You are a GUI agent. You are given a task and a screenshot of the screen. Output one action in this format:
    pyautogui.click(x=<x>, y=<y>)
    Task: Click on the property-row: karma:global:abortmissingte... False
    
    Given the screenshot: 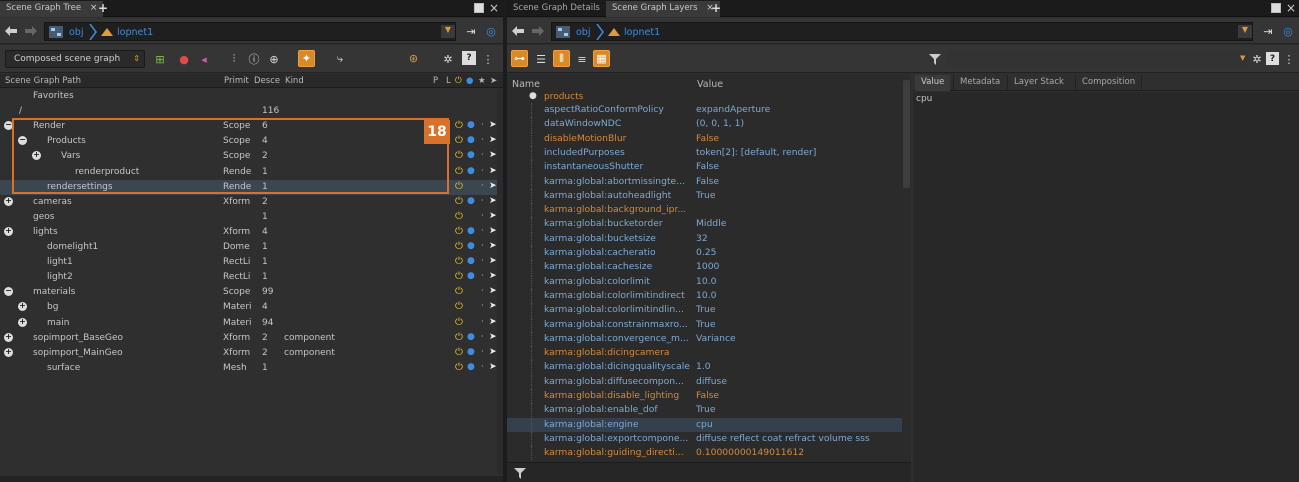 What is the action you would take?
    pyautogui.click(x=704, y=181)
    